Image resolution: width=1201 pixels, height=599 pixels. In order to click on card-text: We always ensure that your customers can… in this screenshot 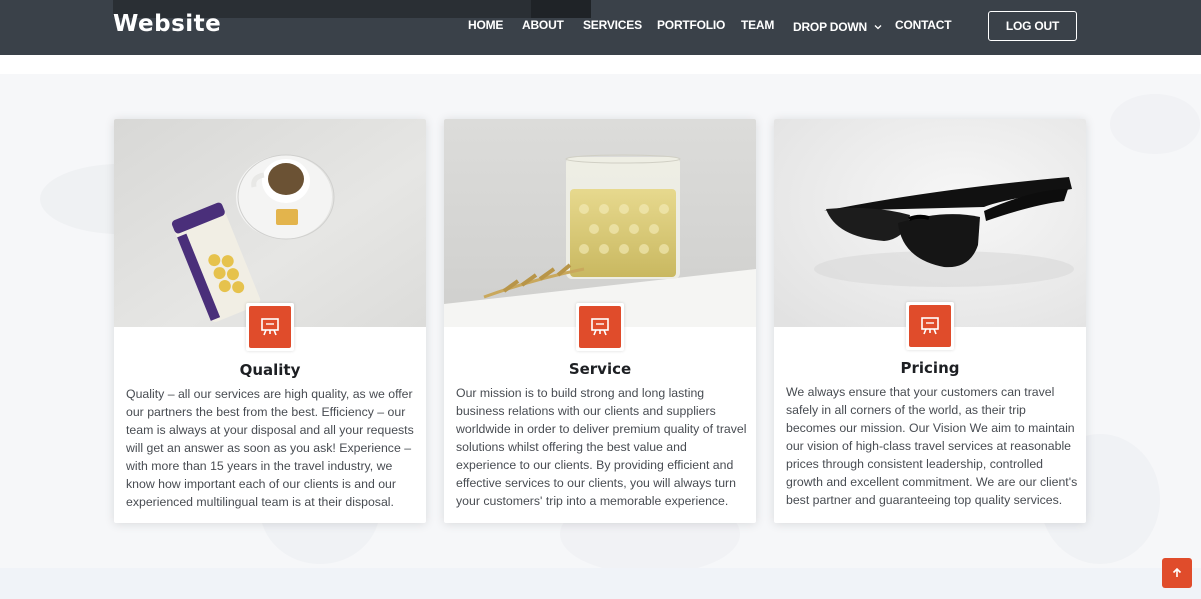, I will do `click(932, 446)`.